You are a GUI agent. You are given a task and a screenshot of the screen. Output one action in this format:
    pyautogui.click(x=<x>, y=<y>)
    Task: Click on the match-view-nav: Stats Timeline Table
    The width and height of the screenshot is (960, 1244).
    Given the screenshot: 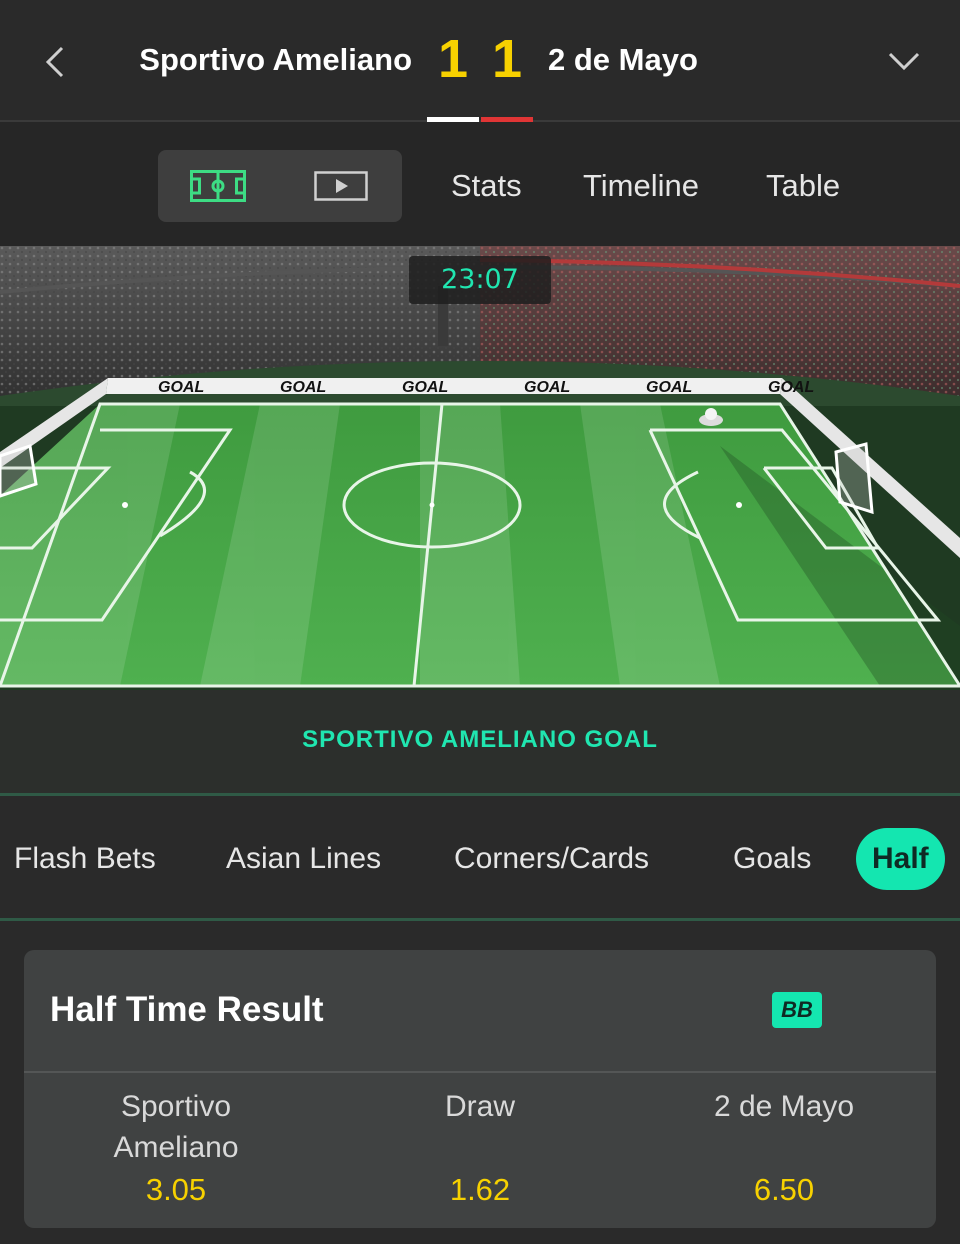 What is the action you would take?
    pyautogui.click(x=480, y=185)
    